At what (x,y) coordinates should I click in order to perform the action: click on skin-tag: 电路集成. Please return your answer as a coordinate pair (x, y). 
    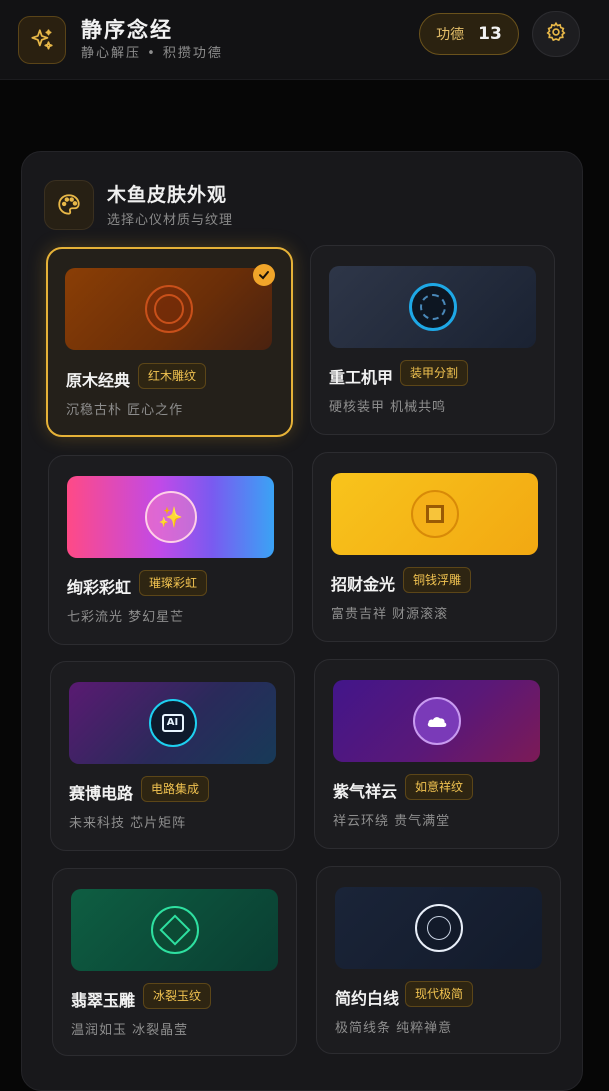
    Looking at the image, I should click on (175, 789).